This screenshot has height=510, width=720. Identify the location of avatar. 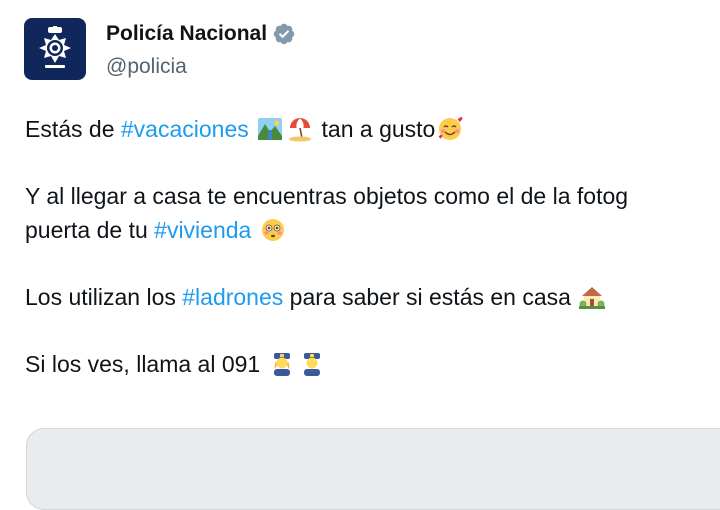
(55, 49).